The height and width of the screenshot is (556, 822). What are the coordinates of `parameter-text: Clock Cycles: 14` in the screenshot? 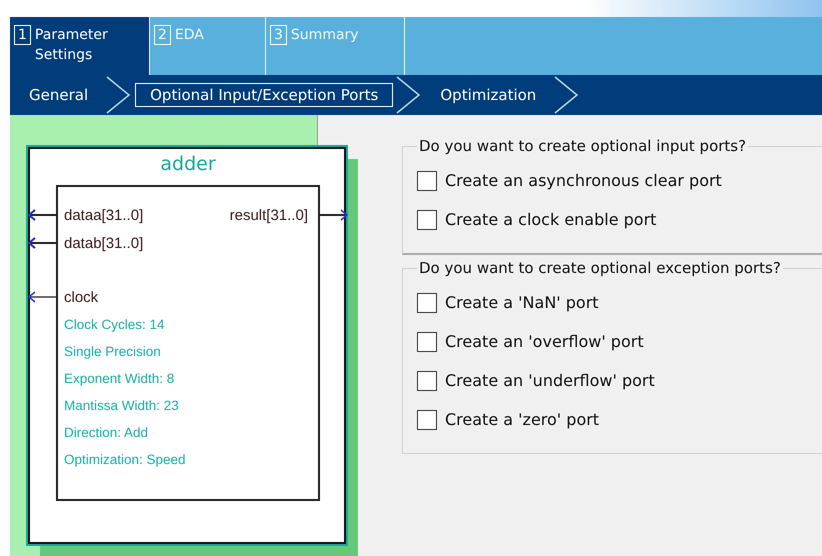 It's located at (115, 325).